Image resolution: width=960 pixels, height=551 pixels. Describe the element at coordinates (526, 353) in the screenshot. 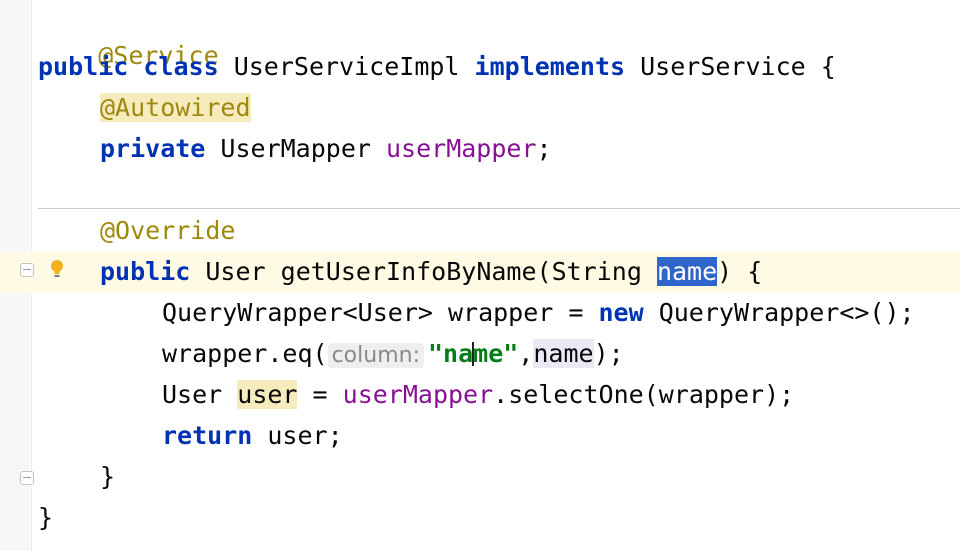

I see `comma: ,` at that location.